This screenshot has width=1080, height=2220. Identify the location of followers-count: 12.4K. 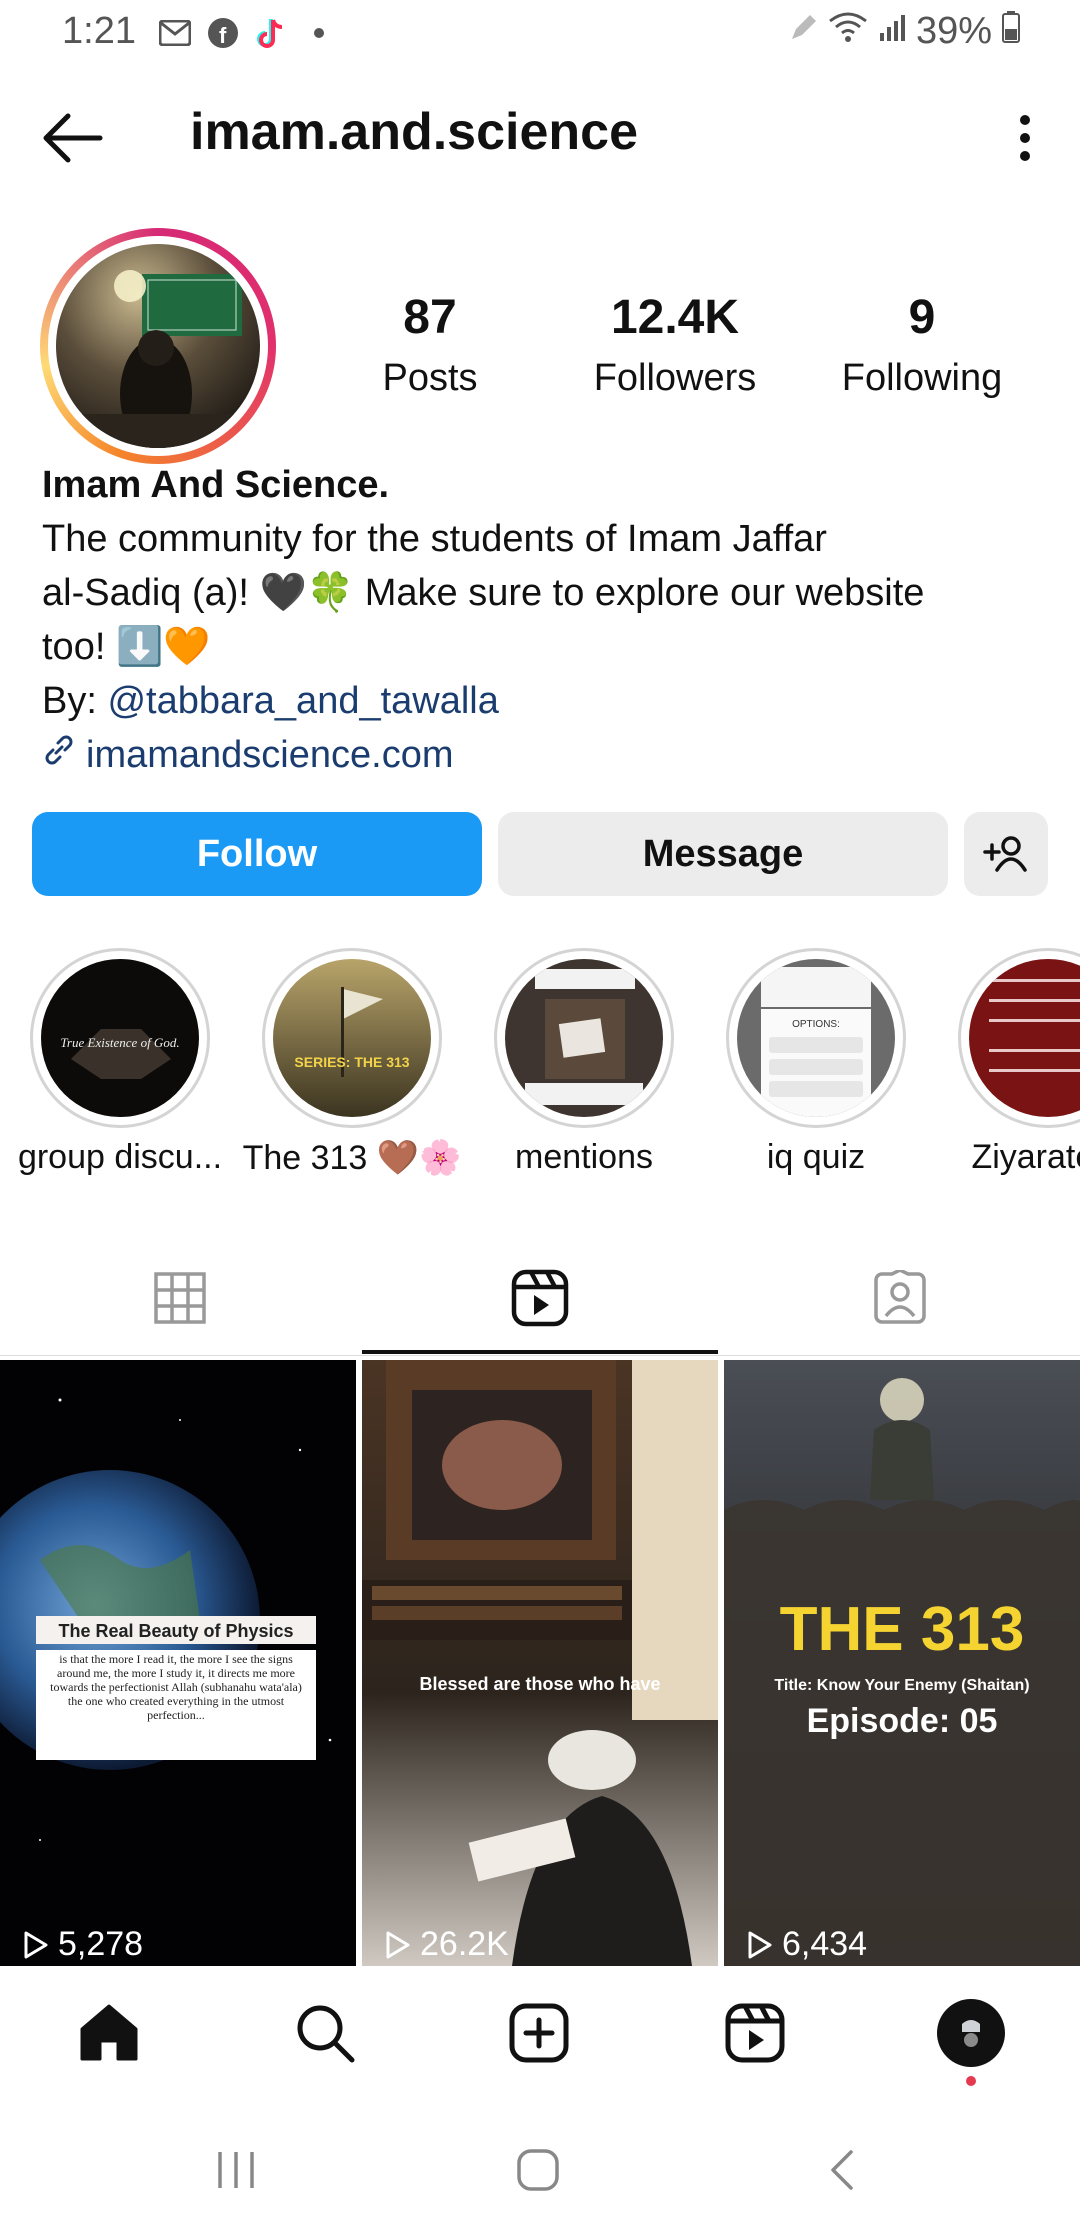
(675, 317).